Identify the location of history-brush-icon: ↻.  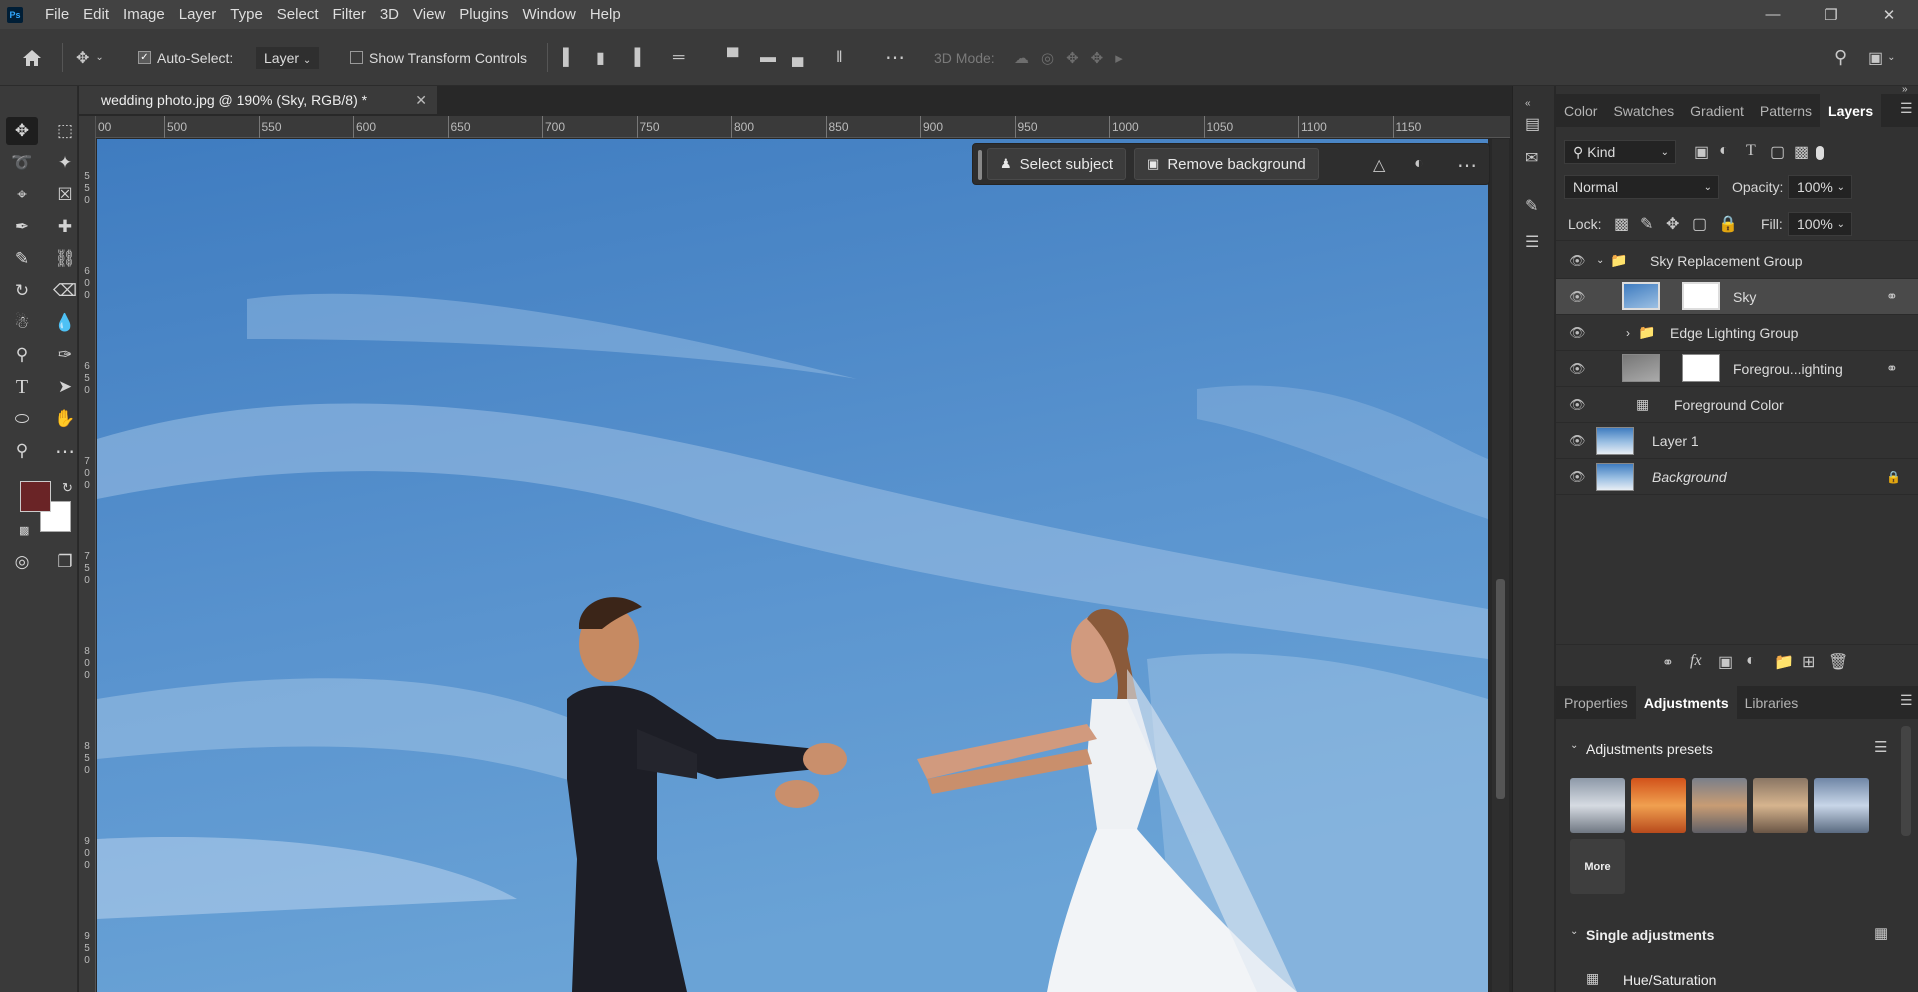
(22, 291).